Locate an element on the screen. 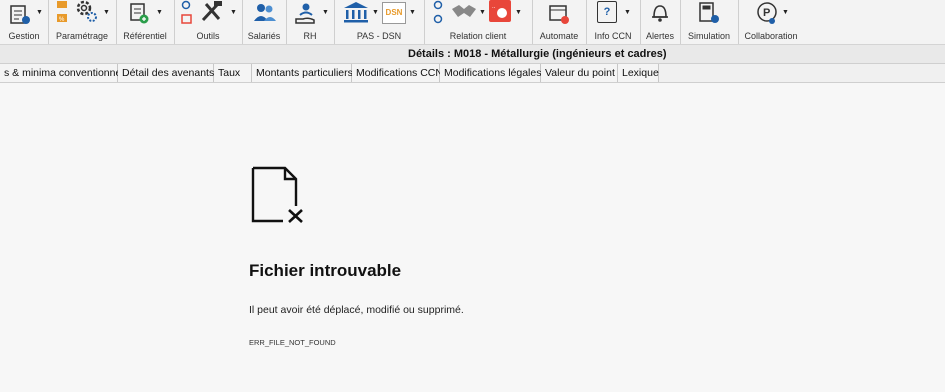  ribbon-toolbar: ▼ Gestion % ▼ Paramétrage ▼ Référentiel is located at coordinates (472, 22).